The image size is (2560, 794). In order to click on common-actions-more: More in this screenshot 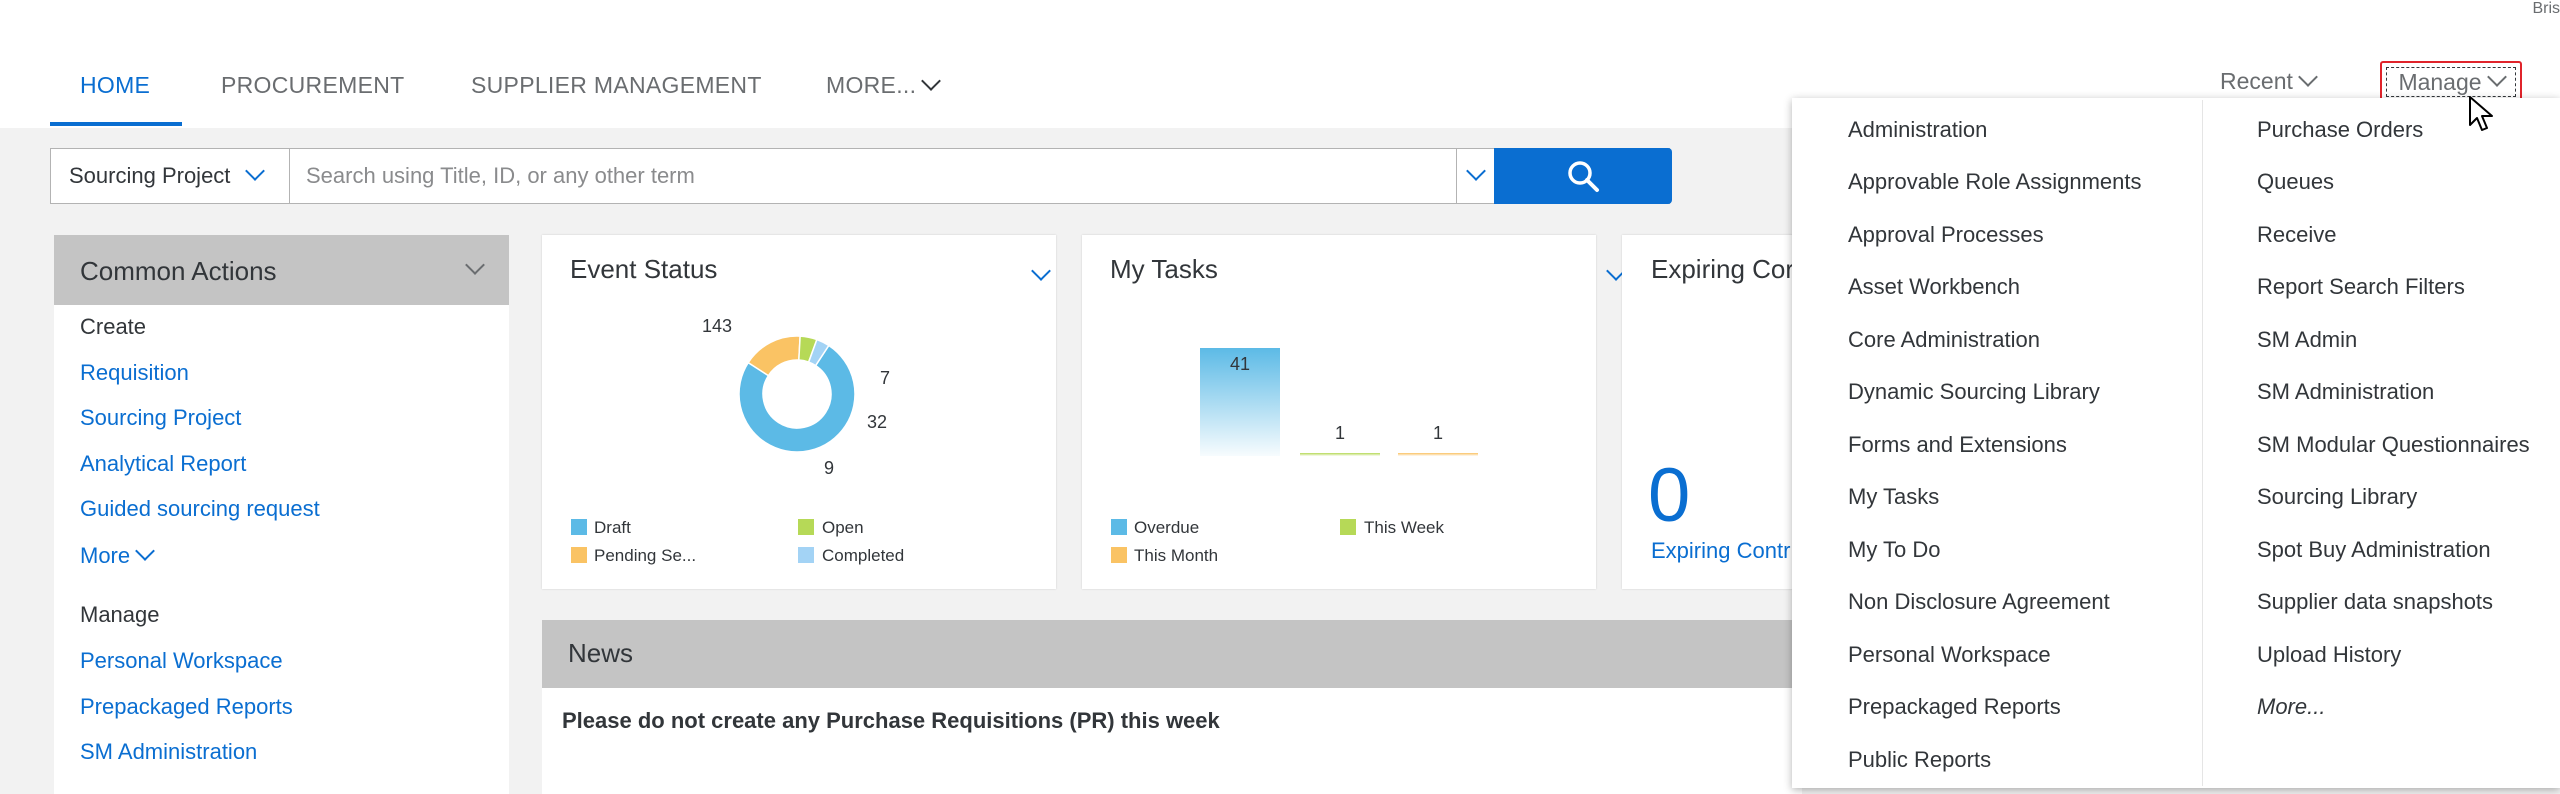, I will do `click(118, 555)`.